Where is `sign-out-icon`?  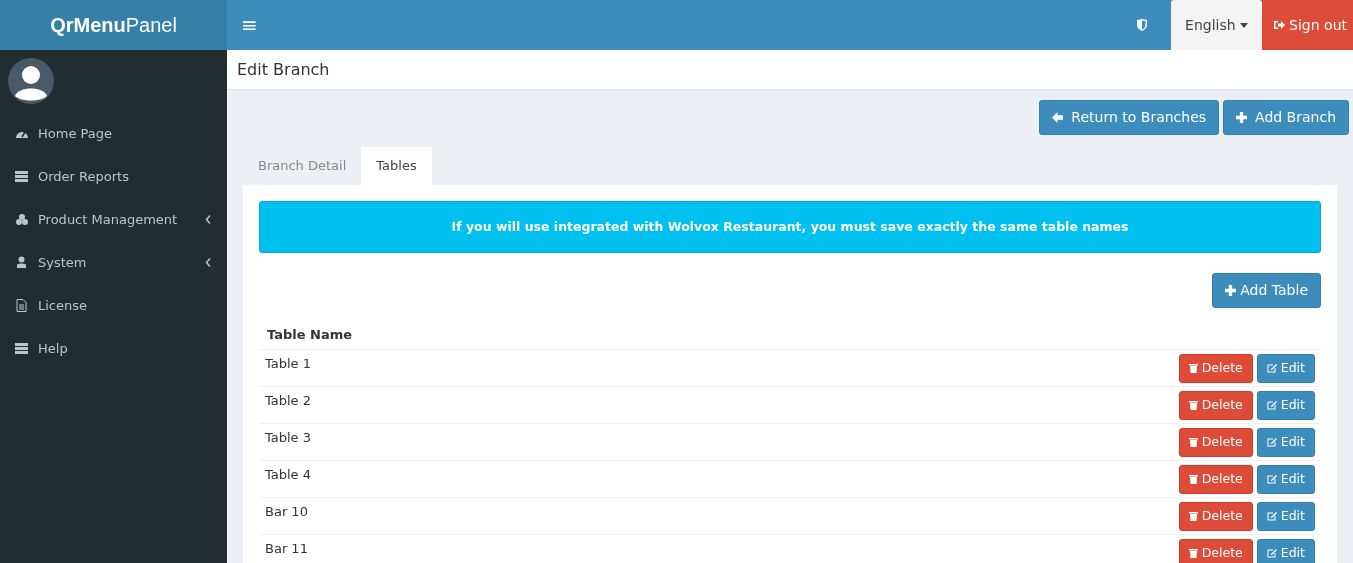
sign-out-icon is located at coordinates (1280, 25).